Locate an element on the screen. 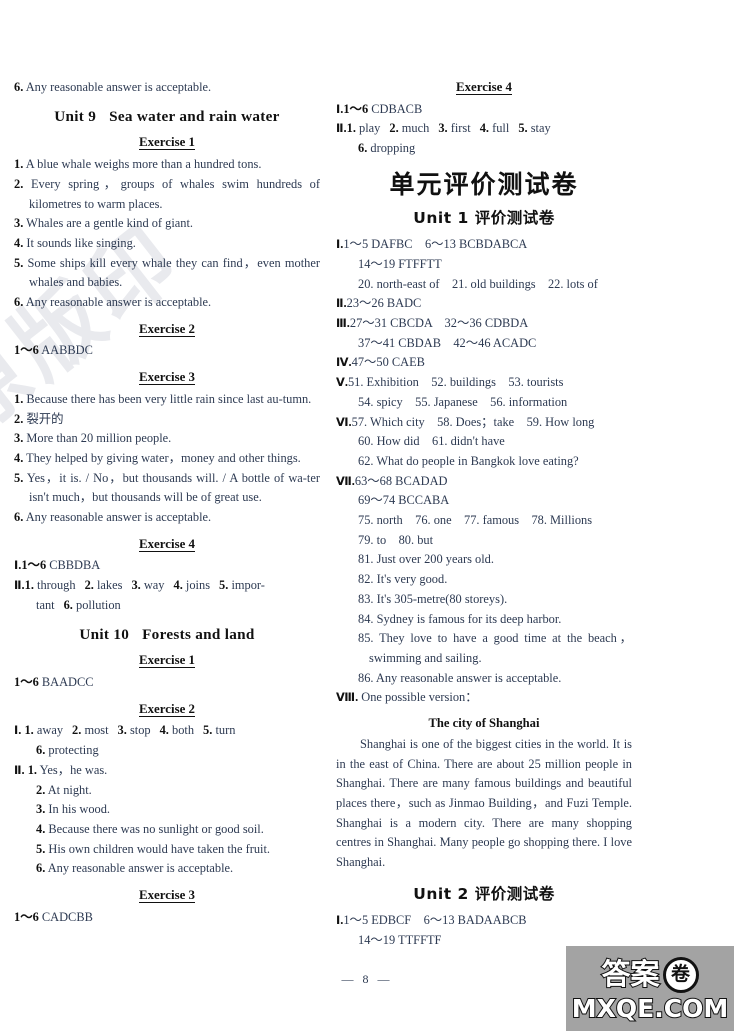  answer-line: Ⅶ.63～68 BCADAD is located at coordinates (392, 480).